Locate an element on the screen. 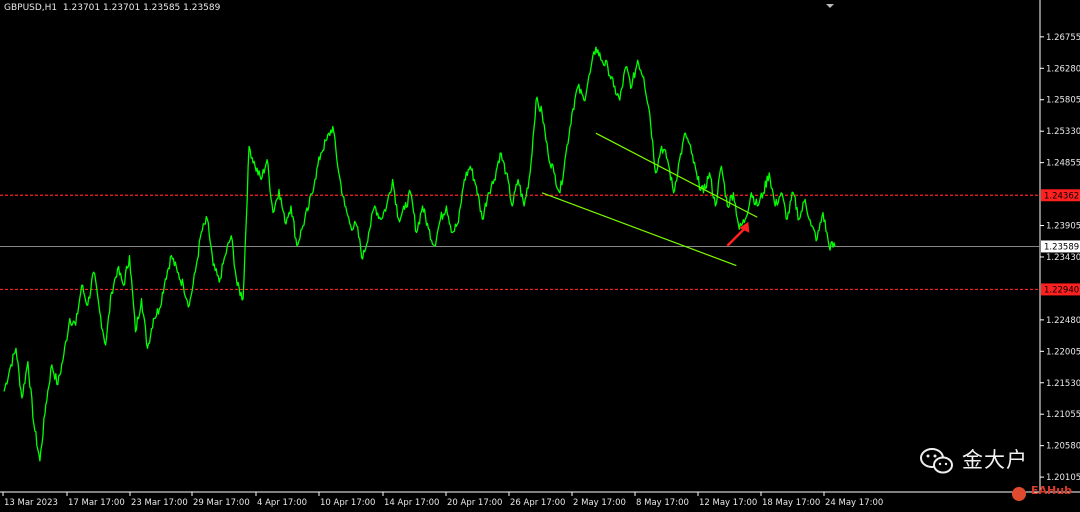  level-price-label-2: 1.22940 is located at coordinates (1061, 290).